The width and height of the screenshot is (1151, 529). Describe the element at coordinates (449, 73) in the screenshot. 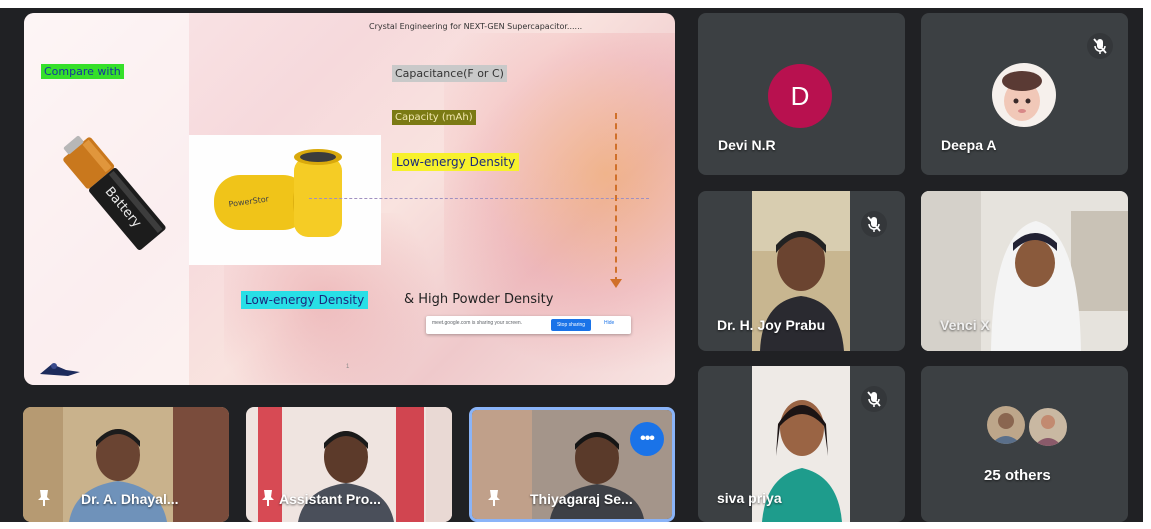

I see `capacitance-label: Capacitance(F or C)` at that location.